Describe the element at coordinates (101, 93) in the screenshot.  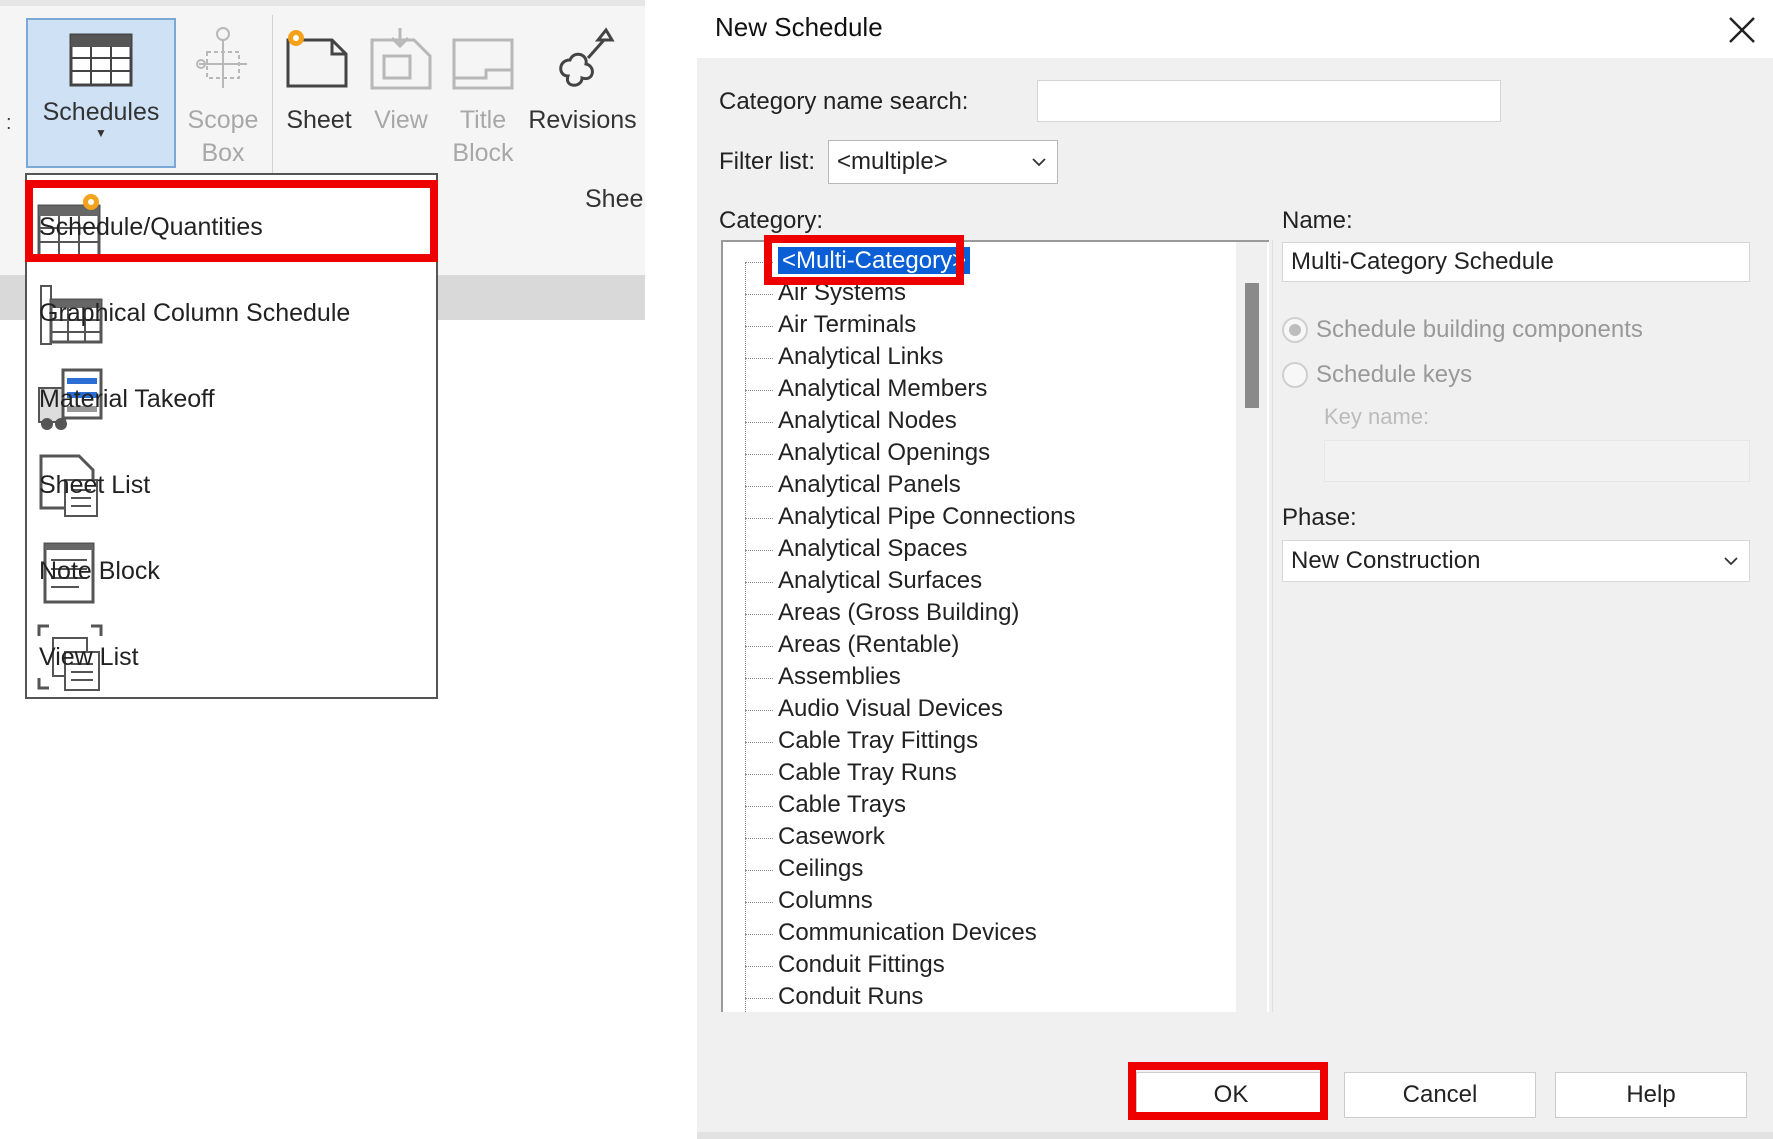
I see `schedules-button: Schedules ▼` at that location.